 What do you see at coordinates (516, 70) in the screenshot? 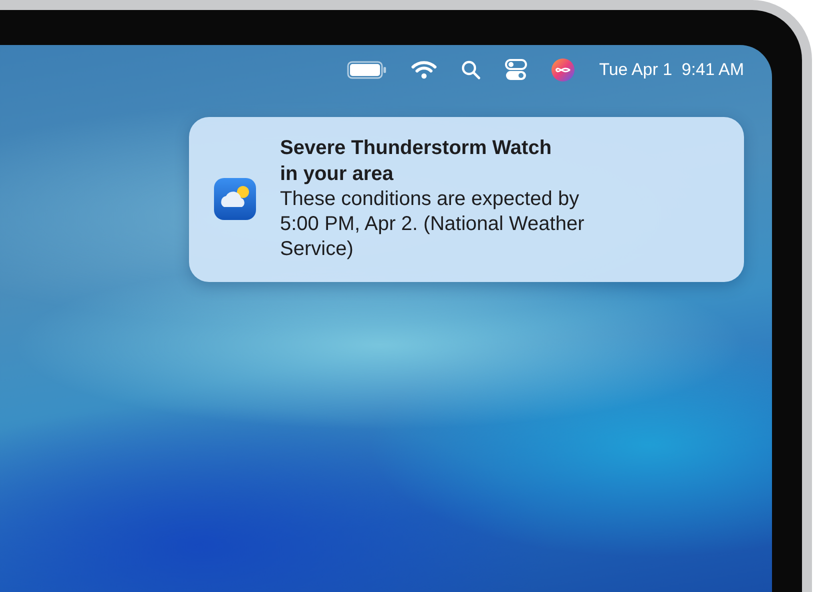
I see `toggle-switches-icon` at bounding box center [516, 70].